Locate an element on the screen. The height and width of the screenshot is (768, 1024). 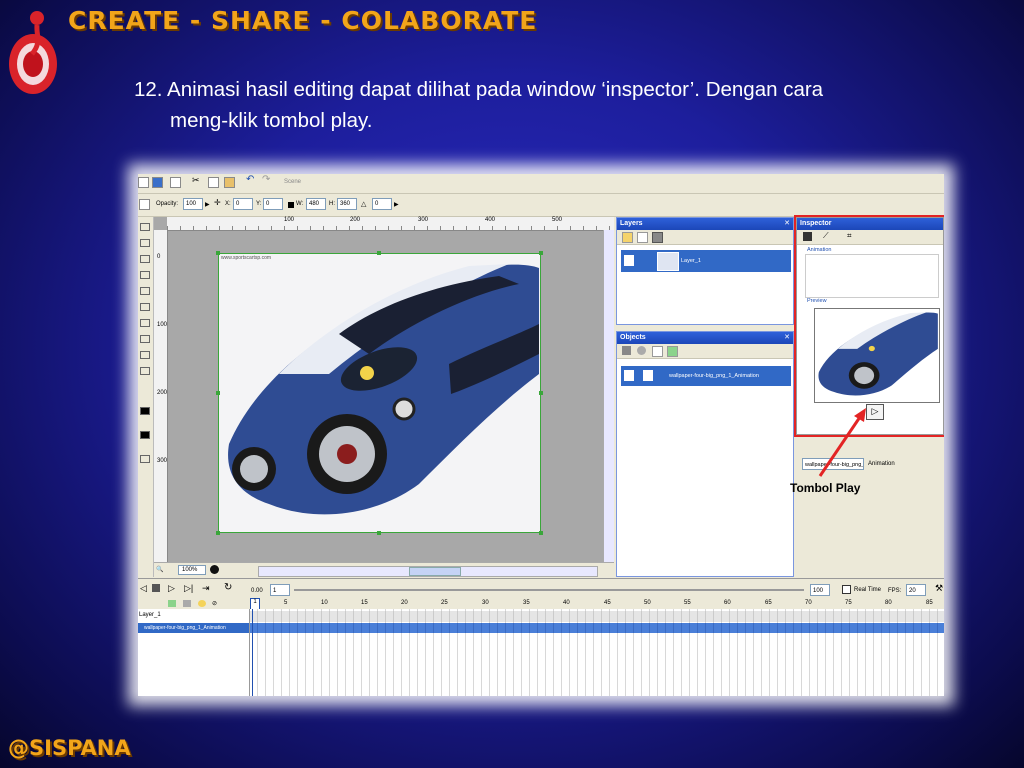
zoom-field: 100% is located at coordinates (192, 570).